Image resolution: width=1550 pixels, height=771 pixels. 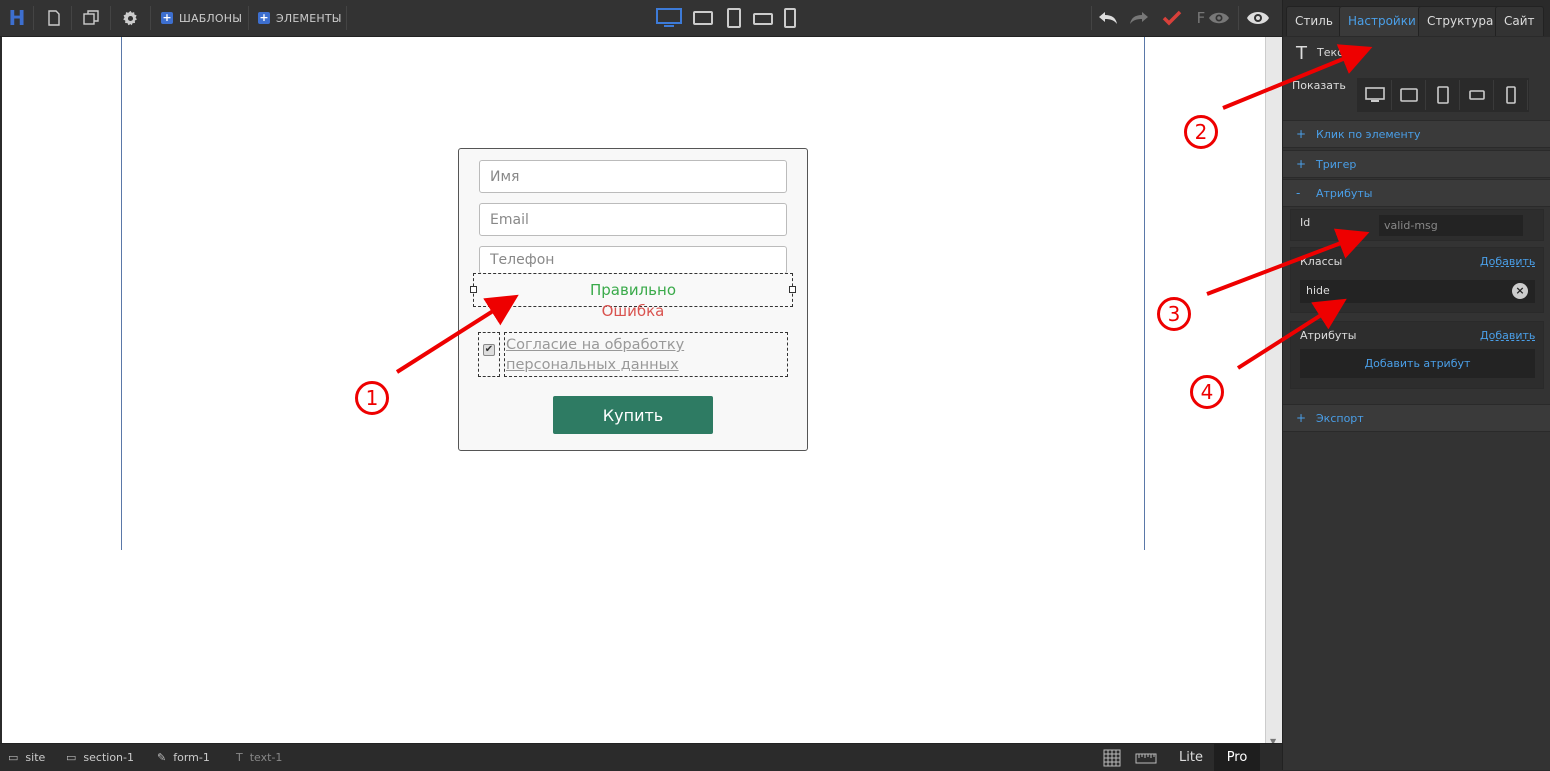 What do you see at coordinates (489, 350) in the screenshot?
I see `consent-checkbox: ✔` at bounding box center [489, 350].